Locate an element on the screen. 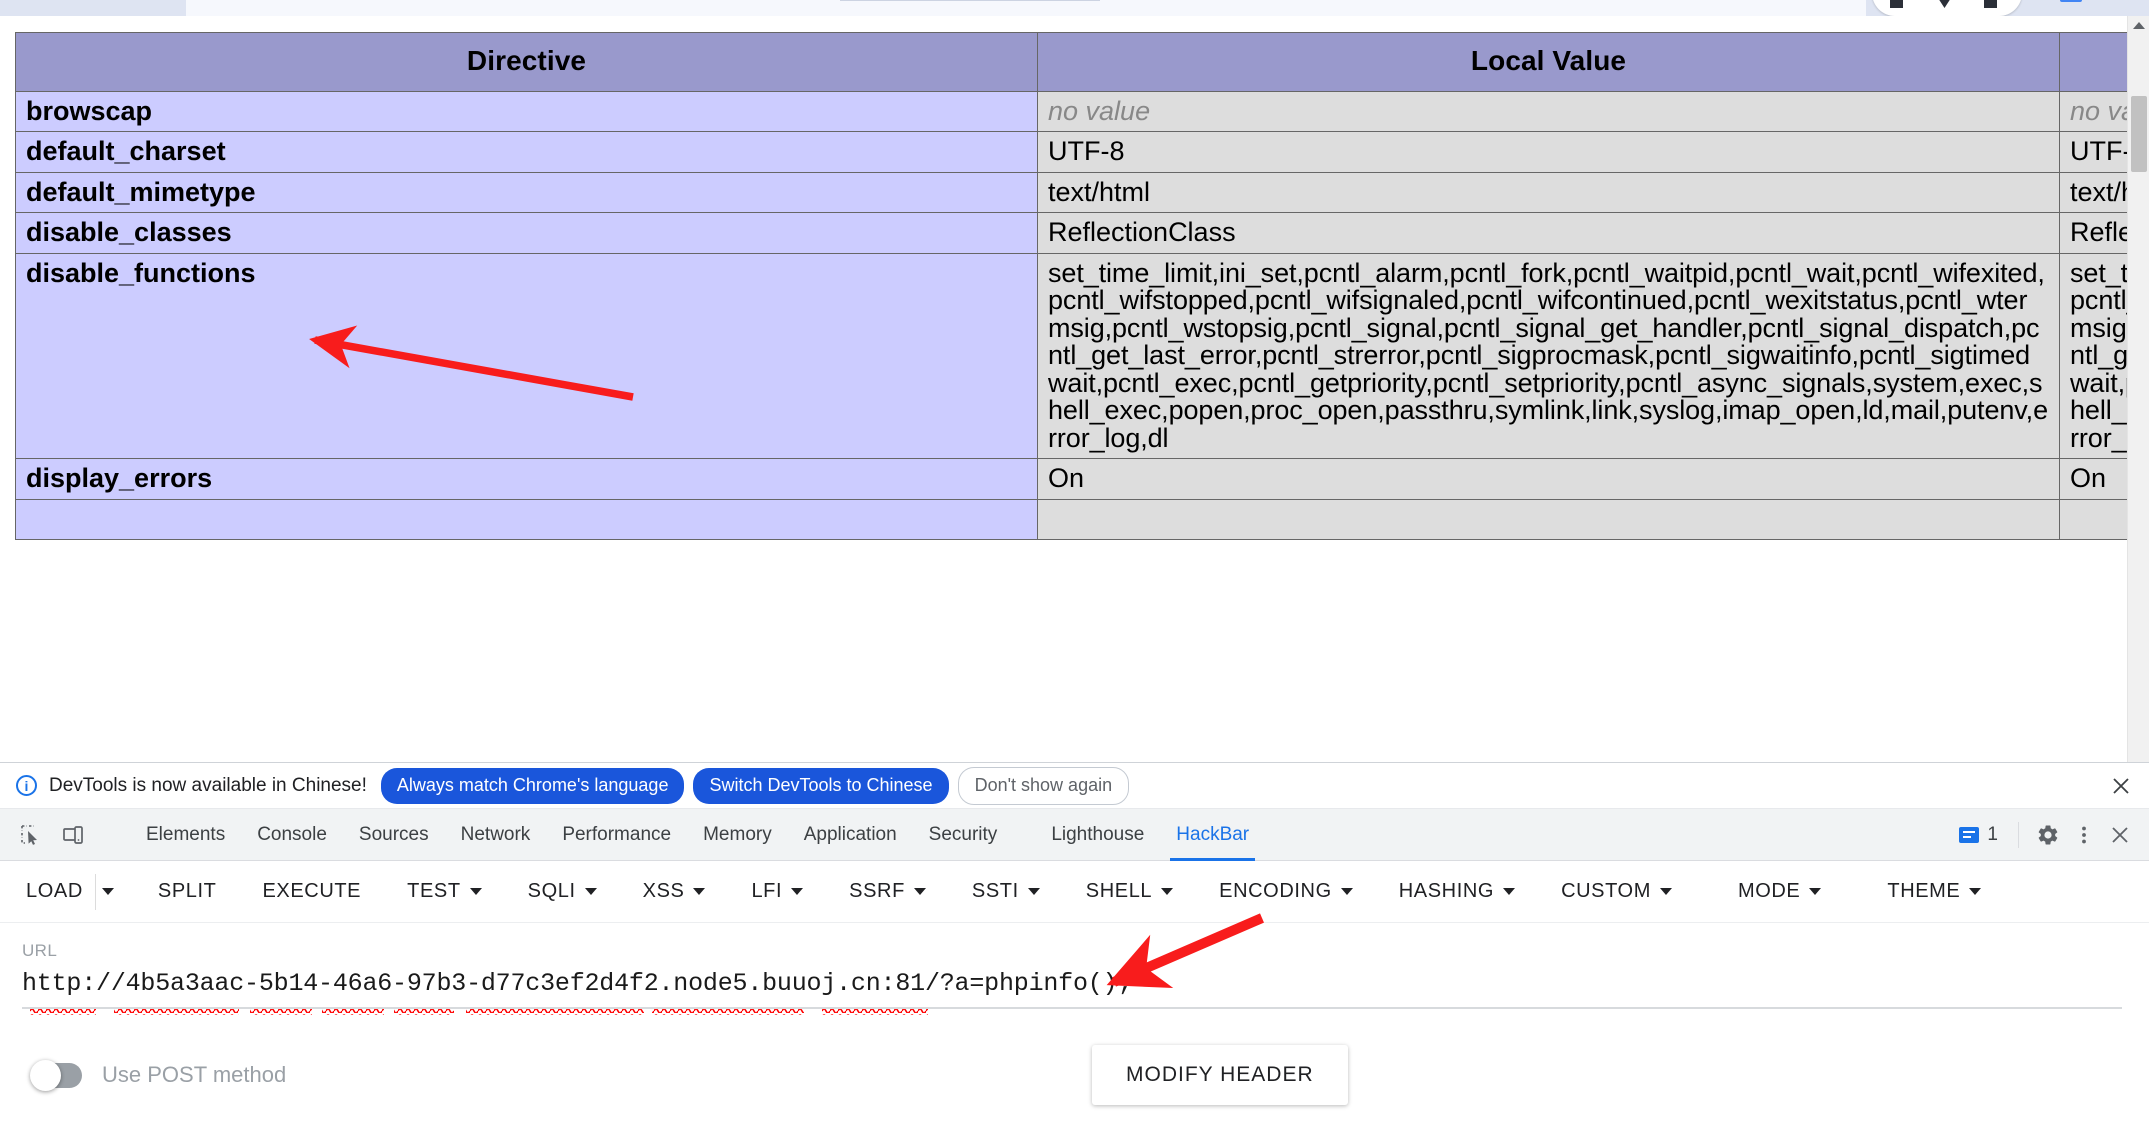 This screenshot has width=2149, height=1126. tab-performance: Performance is located at coordinates (616, 835).